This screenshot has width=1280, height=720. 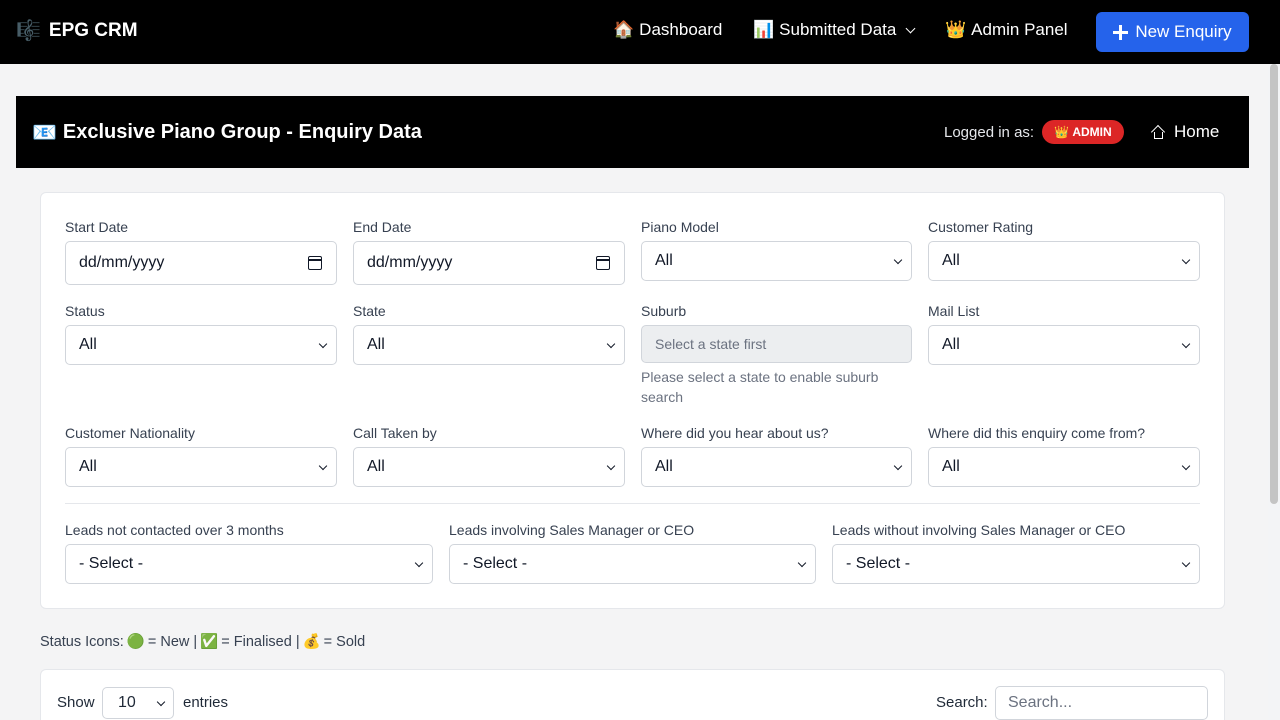 I want to click on mail-list-select: All, so click(x=1064, y=345).